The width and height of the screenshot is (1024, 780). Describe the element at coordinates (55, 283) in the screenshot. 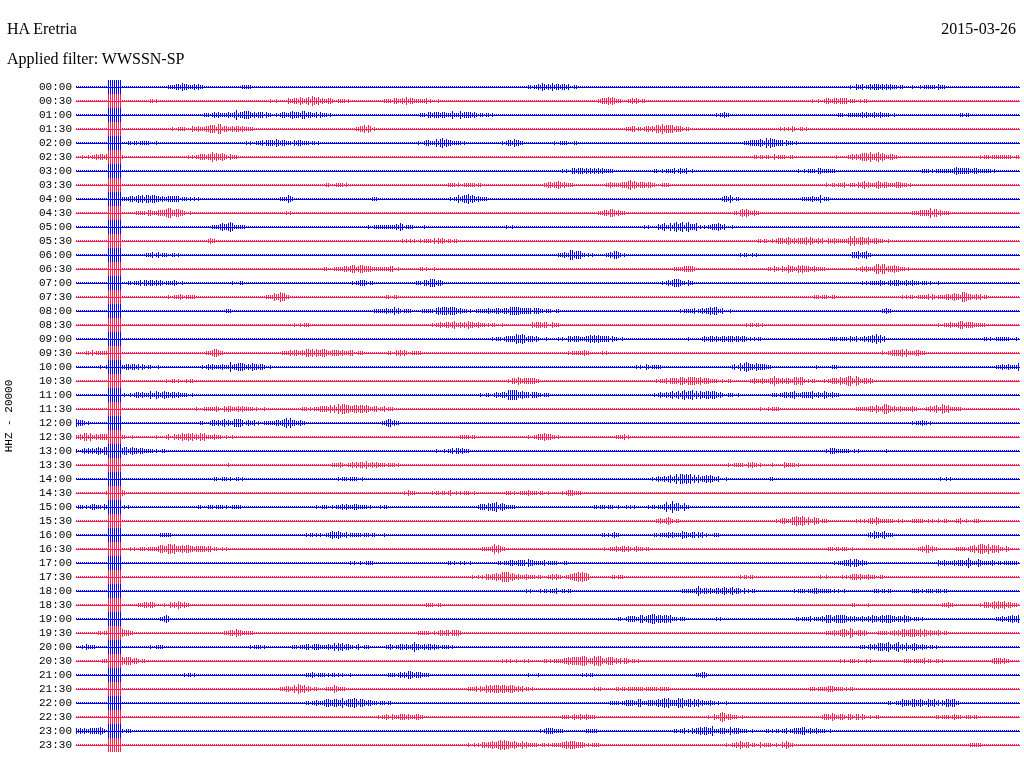

I see `time-label: 07:00` at that location.